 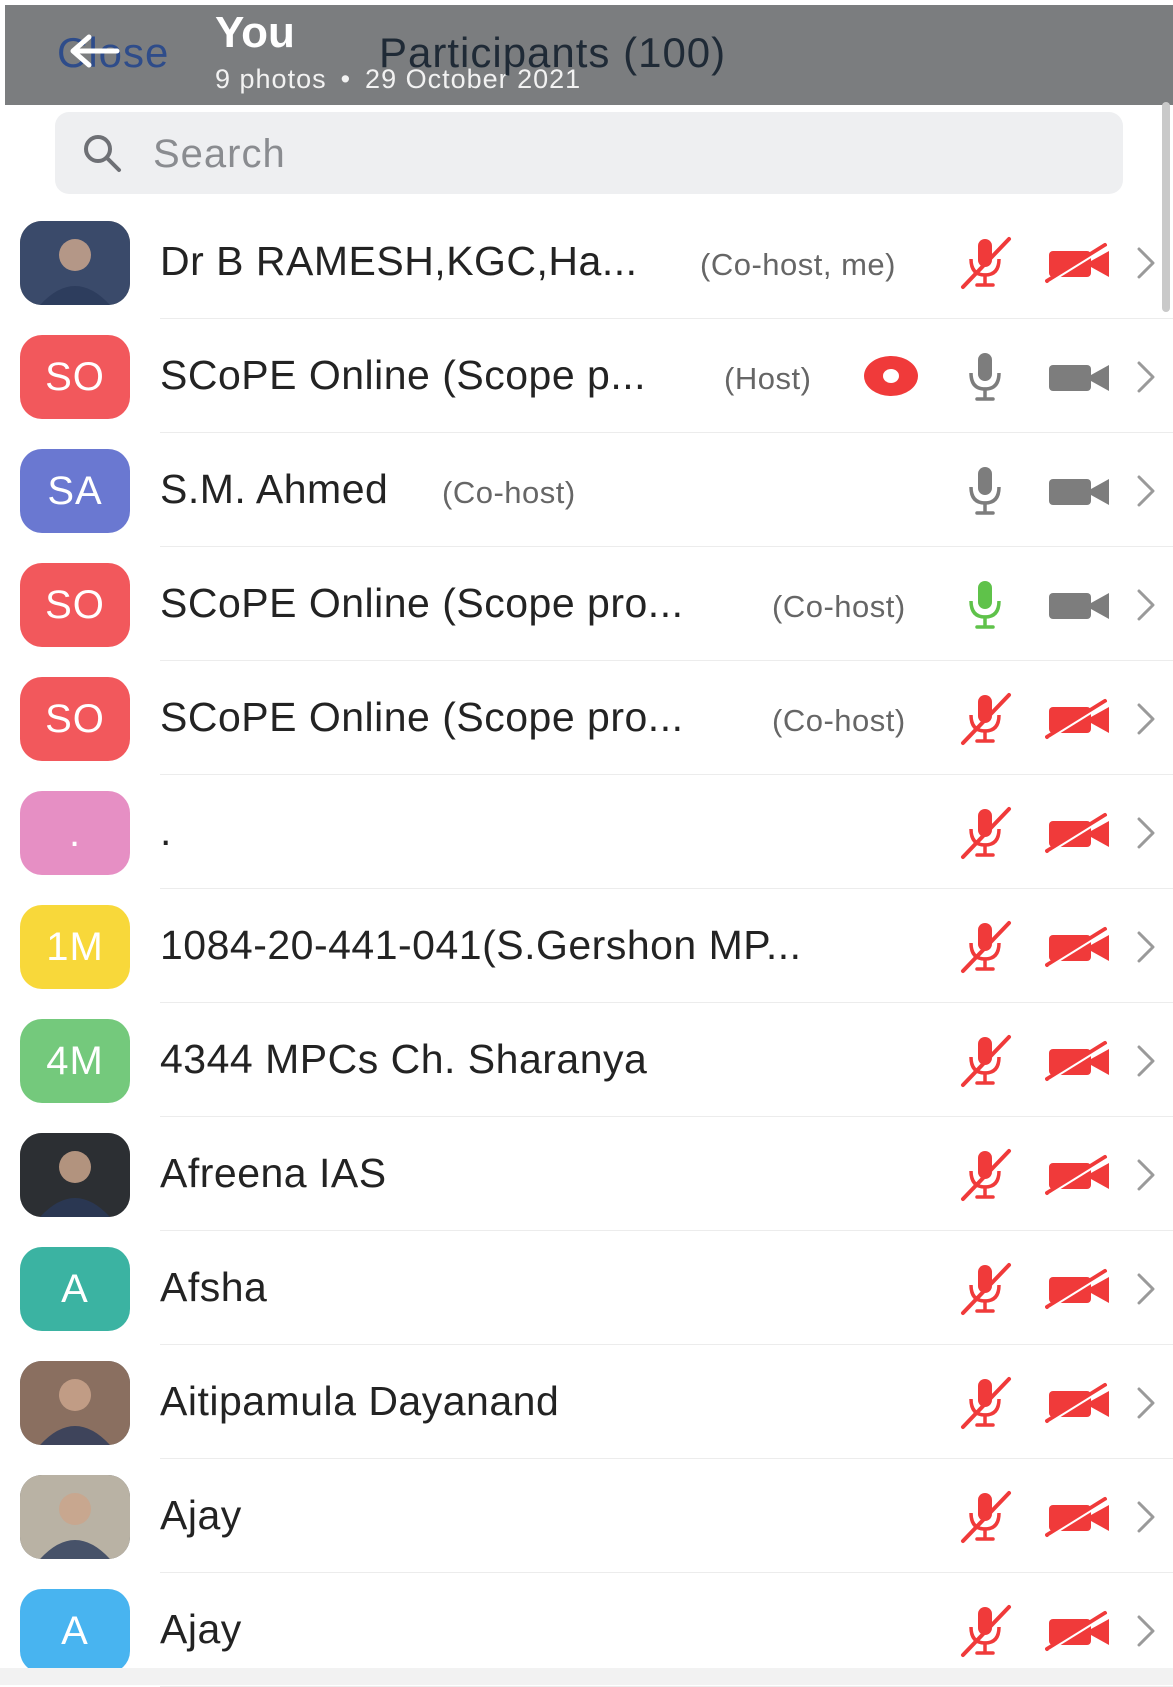 What do you see at coordinates (586, 1174) in the screenshot?
I see `participant-row: Afreena IAS` at bounding box center [586, 1174].